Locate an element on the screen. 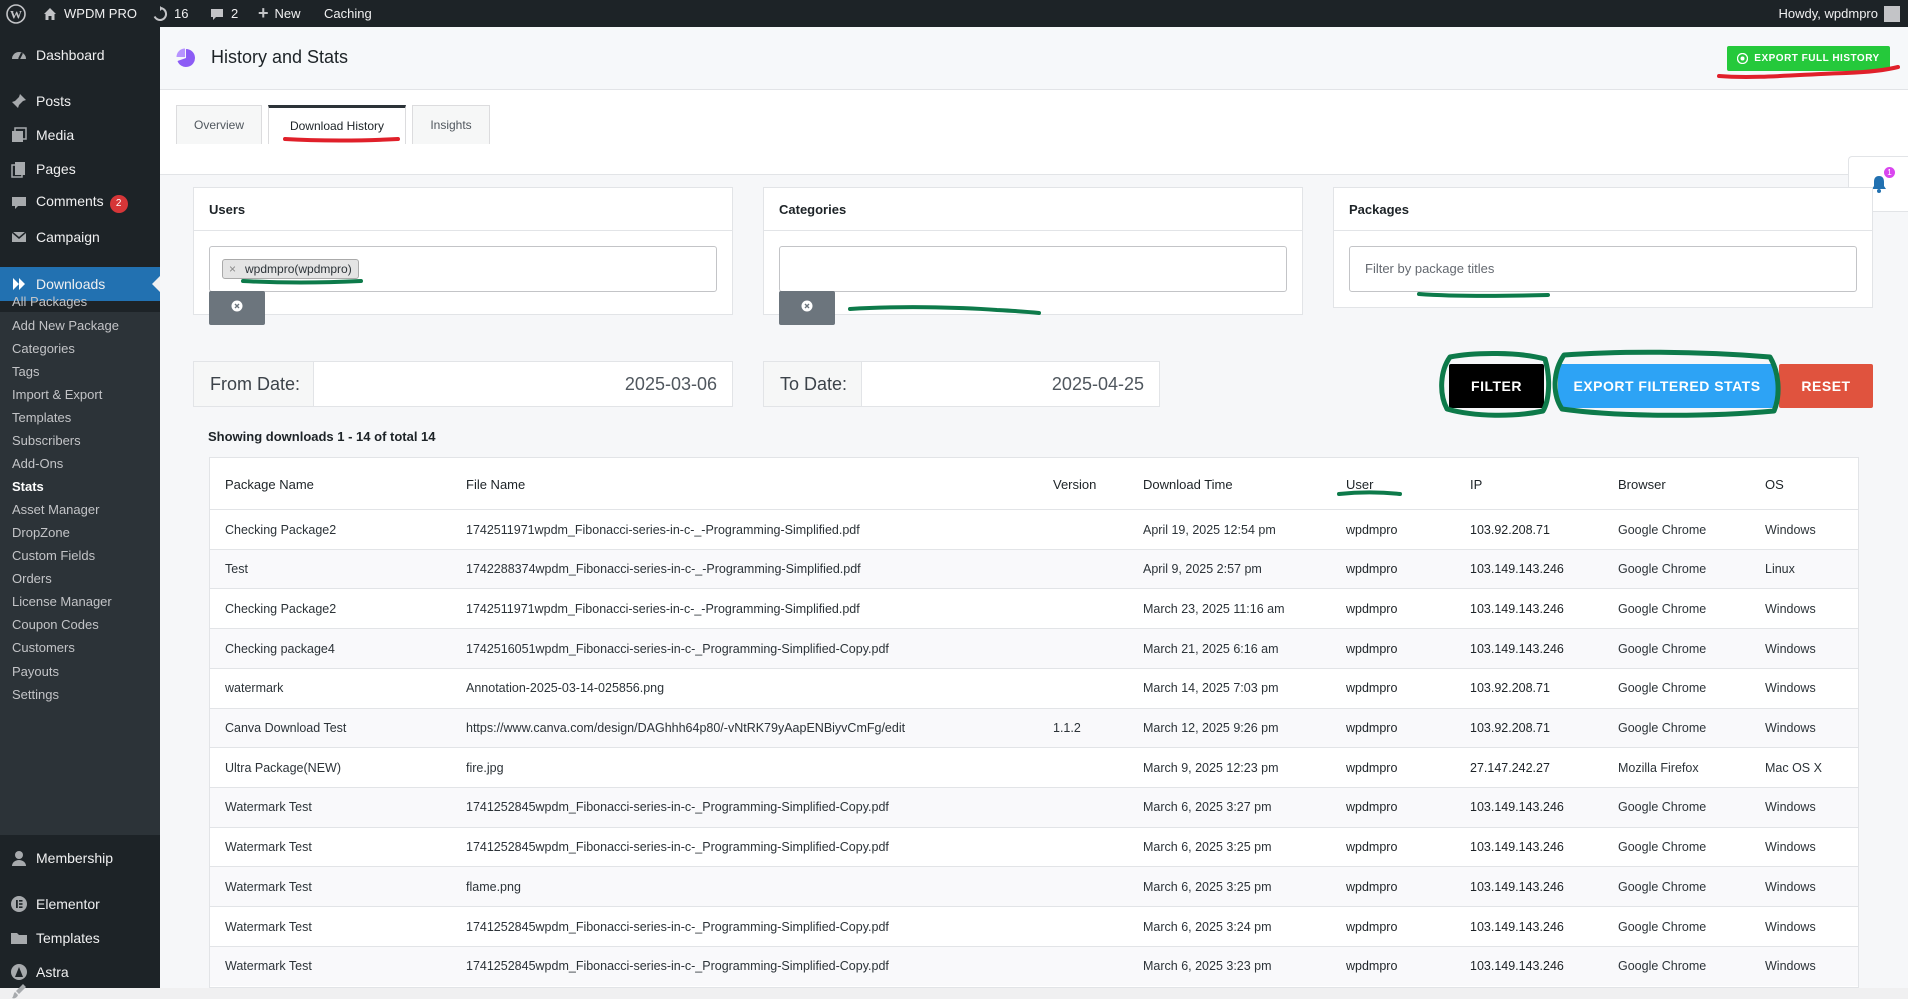 The image size is (1908, 999). submenu-item-payouts: Payouts is located at coordinates (35, 671).